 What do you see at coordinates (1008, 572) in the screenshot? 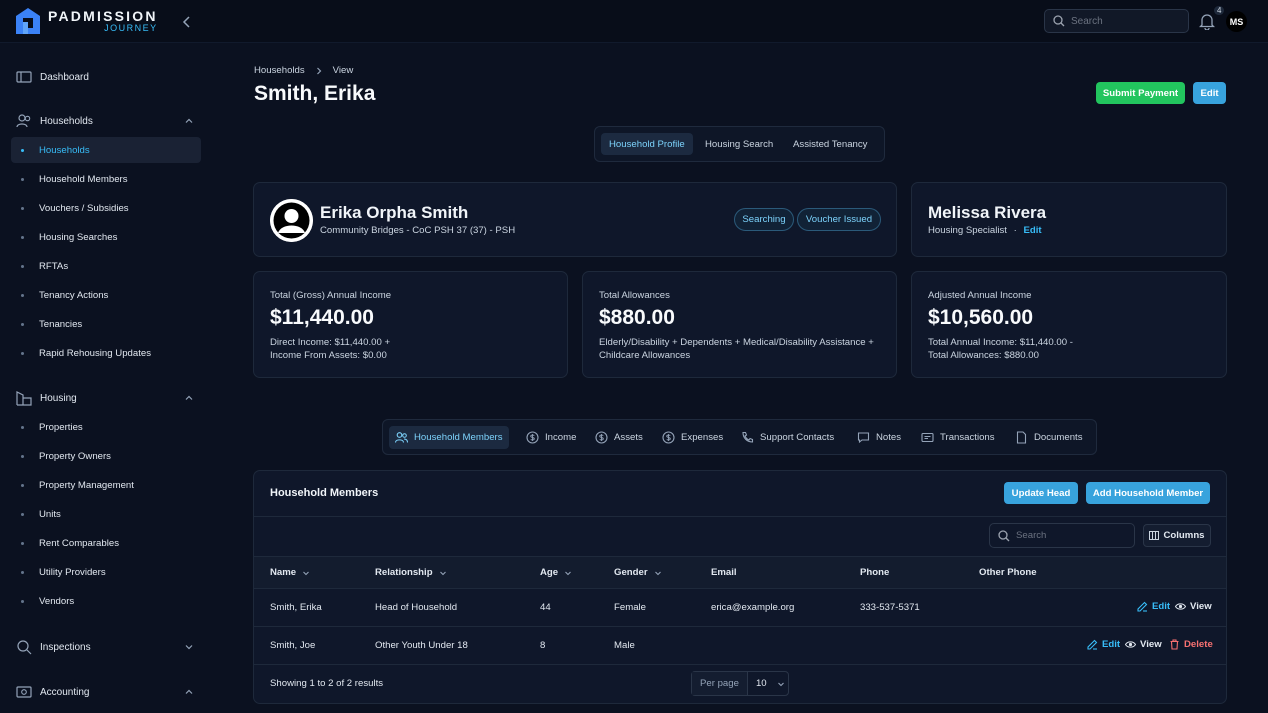
I see `column-header-other-phone: Other Phone` at bounding box center [1008, 572].